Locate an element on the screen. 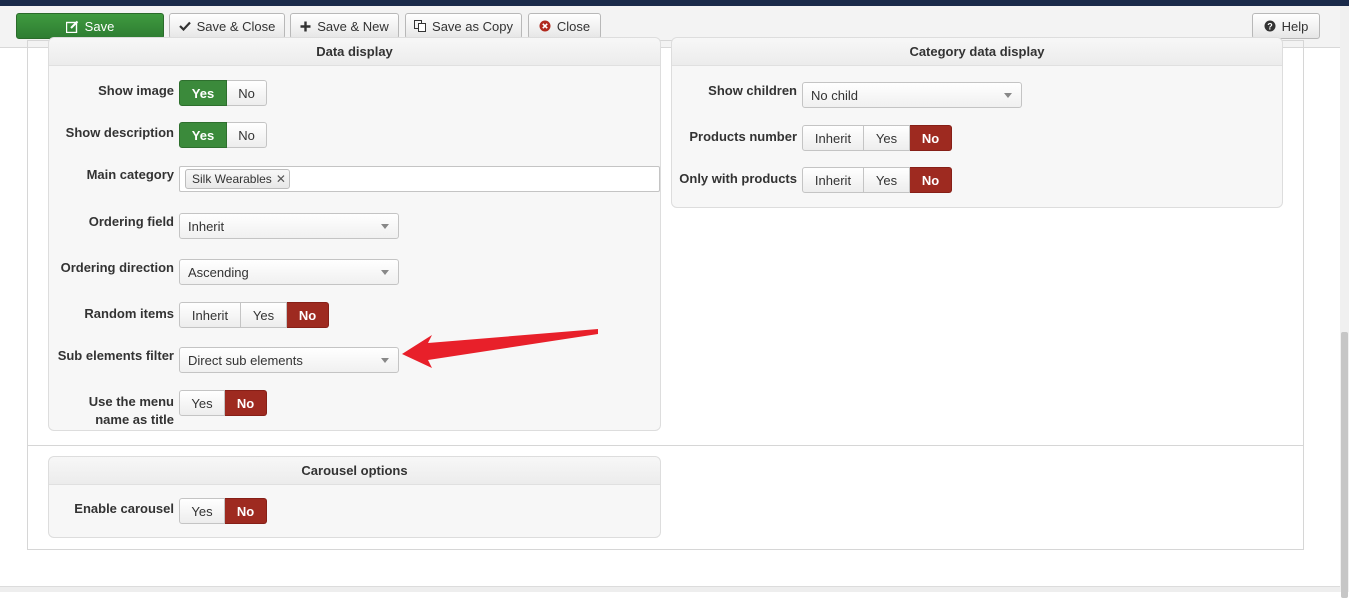 This screenshot has height=598, width=1349. only-with-products-label: Only with products is located at coordinates (738, 178).